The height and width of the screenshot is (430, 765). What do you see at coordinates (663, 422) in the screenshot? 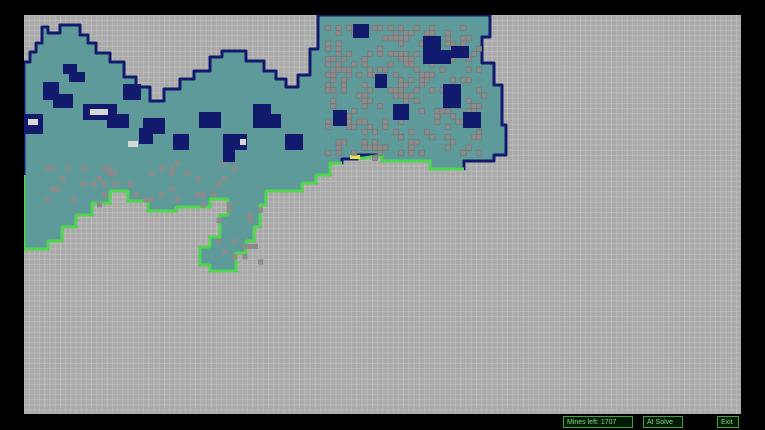
I see `ai-solve-button: AI Solve` at bounding box center [663, 422].